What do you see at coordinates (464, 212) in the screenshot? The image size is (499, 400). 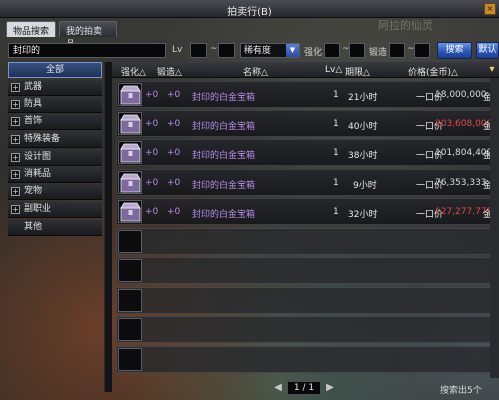 I see `item-price: 127,277,775` at bounding box center [464, 212].